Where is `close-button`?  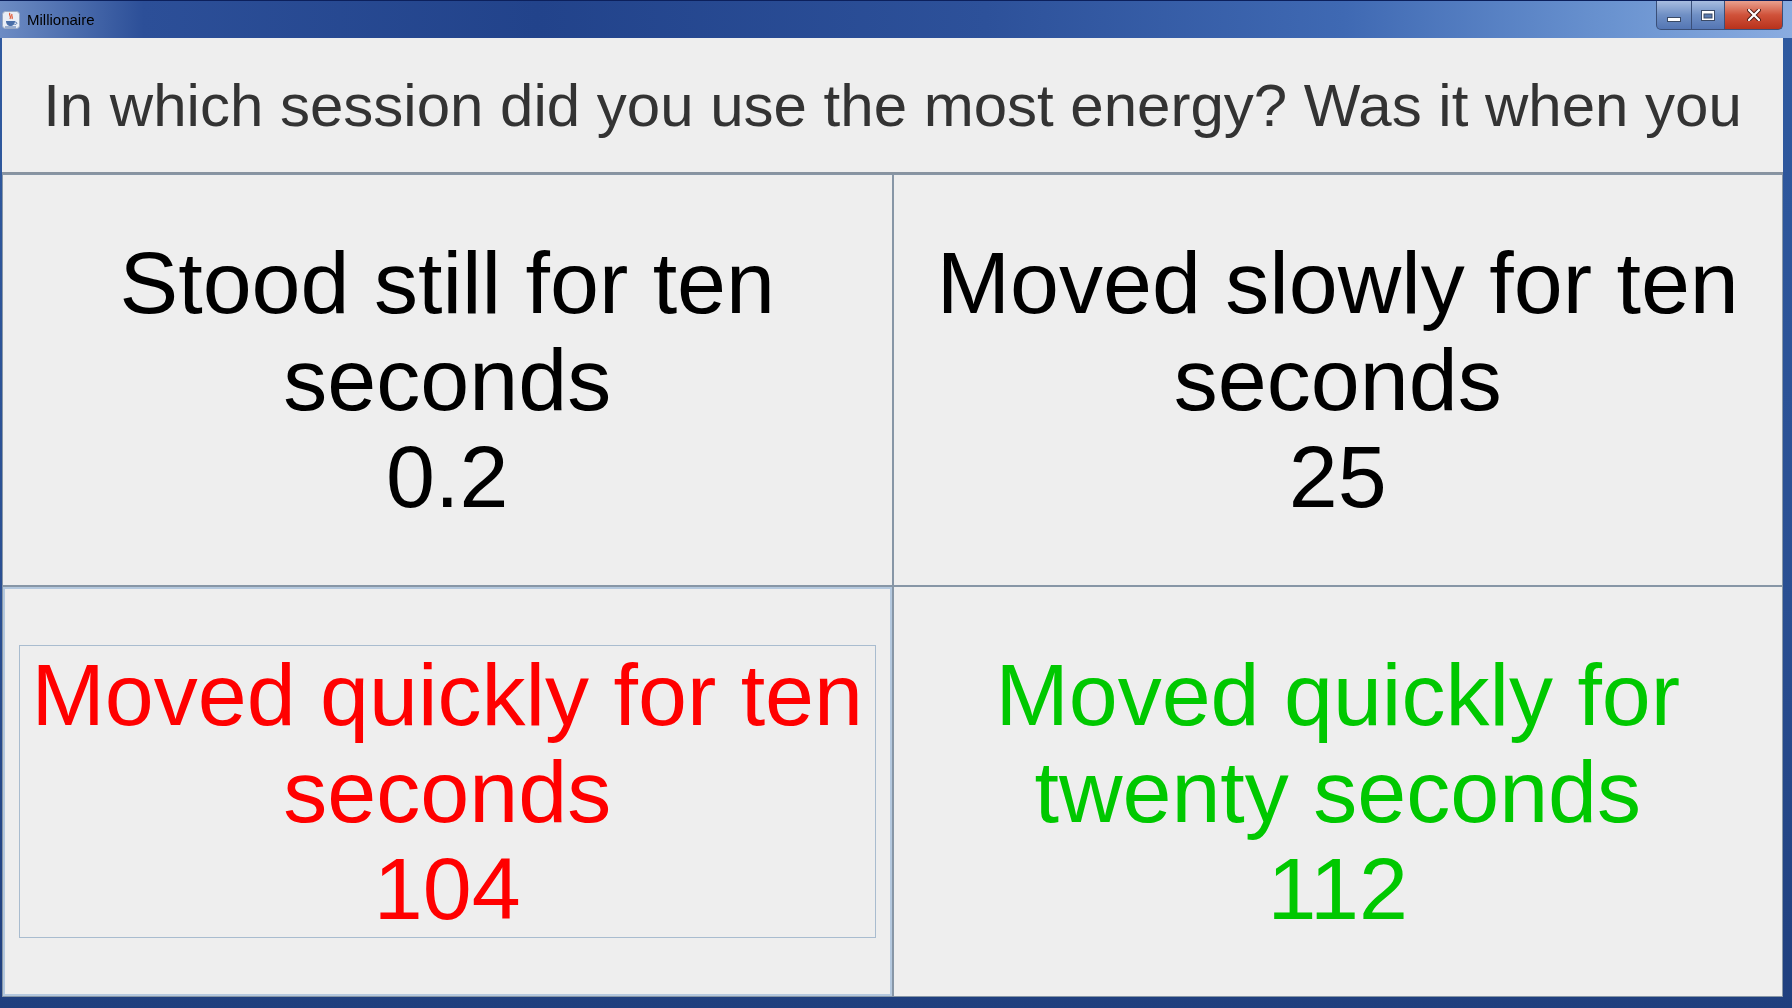
close-button is located at coordinates (1754, 15).